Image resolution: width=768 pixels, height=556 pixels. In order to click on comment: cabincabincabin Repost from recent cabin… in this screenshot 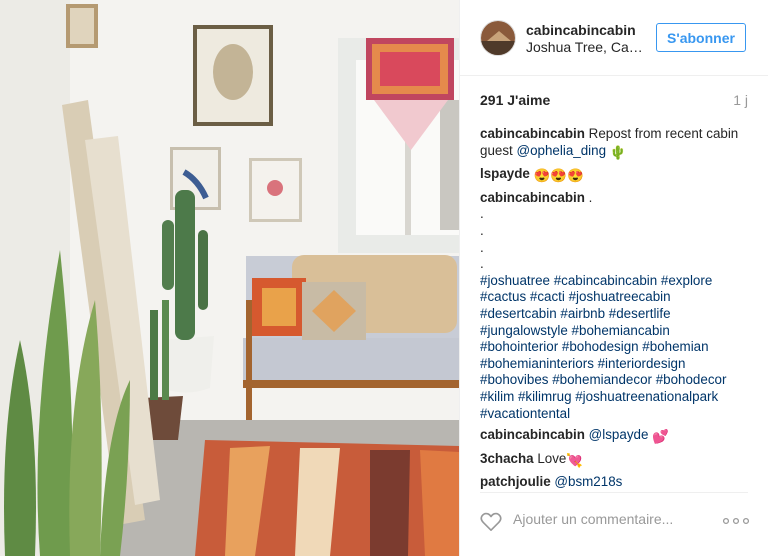, I will do `click(616, 143)`.